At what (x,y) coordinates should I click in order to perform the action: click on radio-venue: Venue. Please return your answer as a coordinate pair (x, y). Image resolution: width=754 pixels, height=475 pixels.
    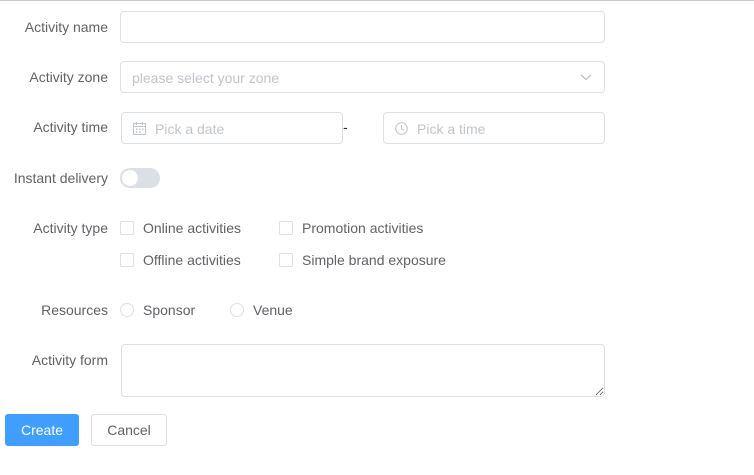
    Looking at the image, I should click on (261, 310).